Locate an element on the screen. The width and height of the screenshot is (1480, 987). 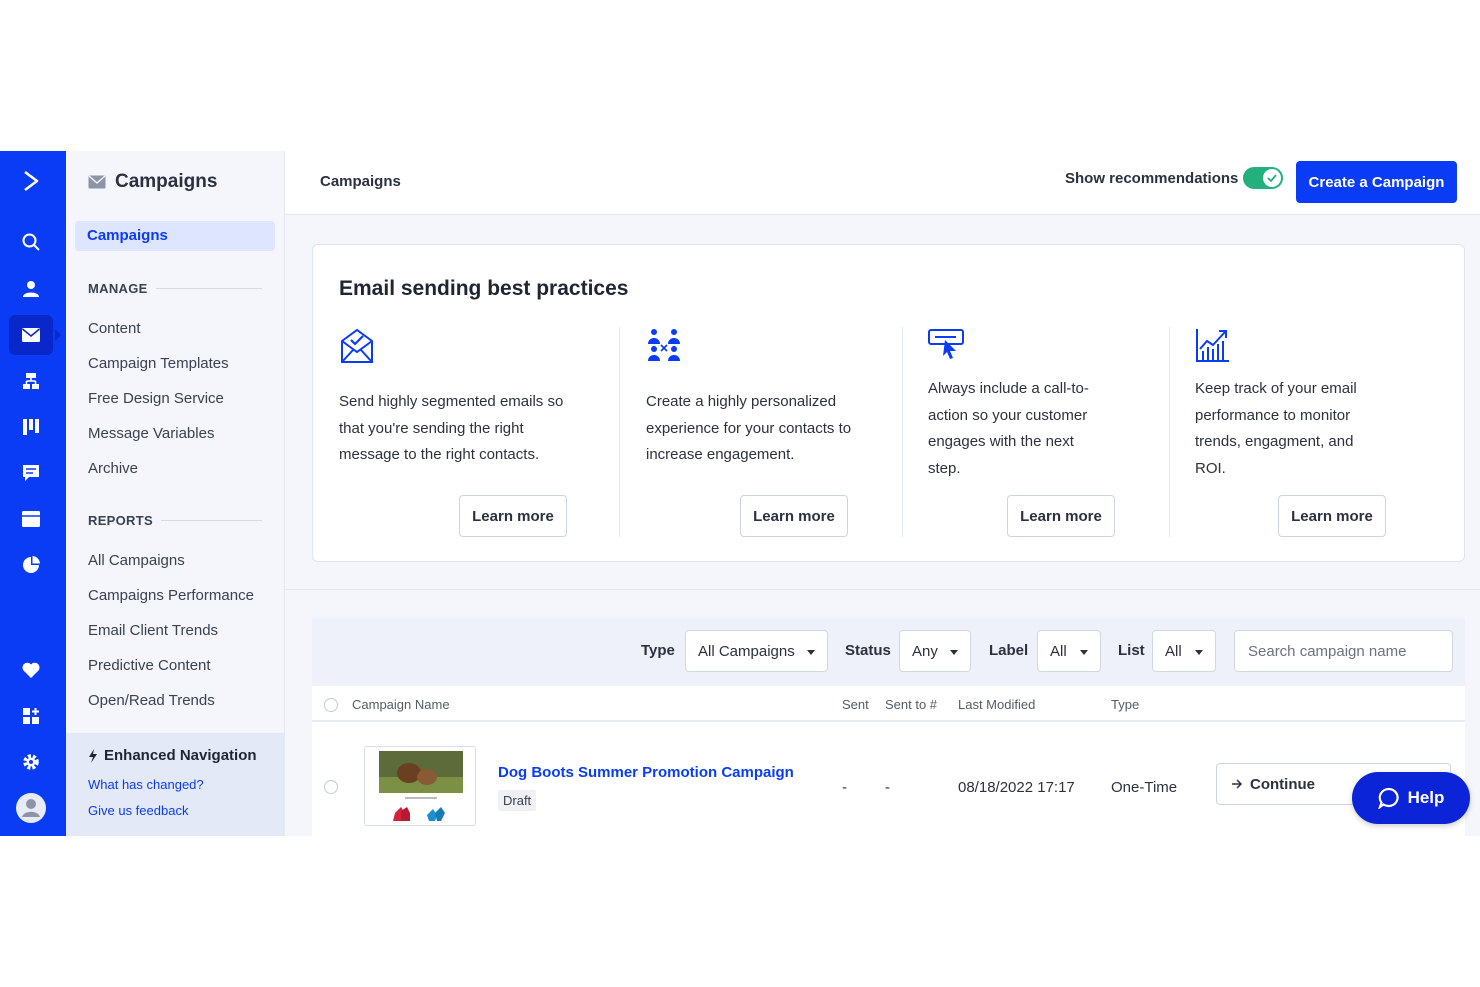
envelope-icon is located at coordinates (97, 182).